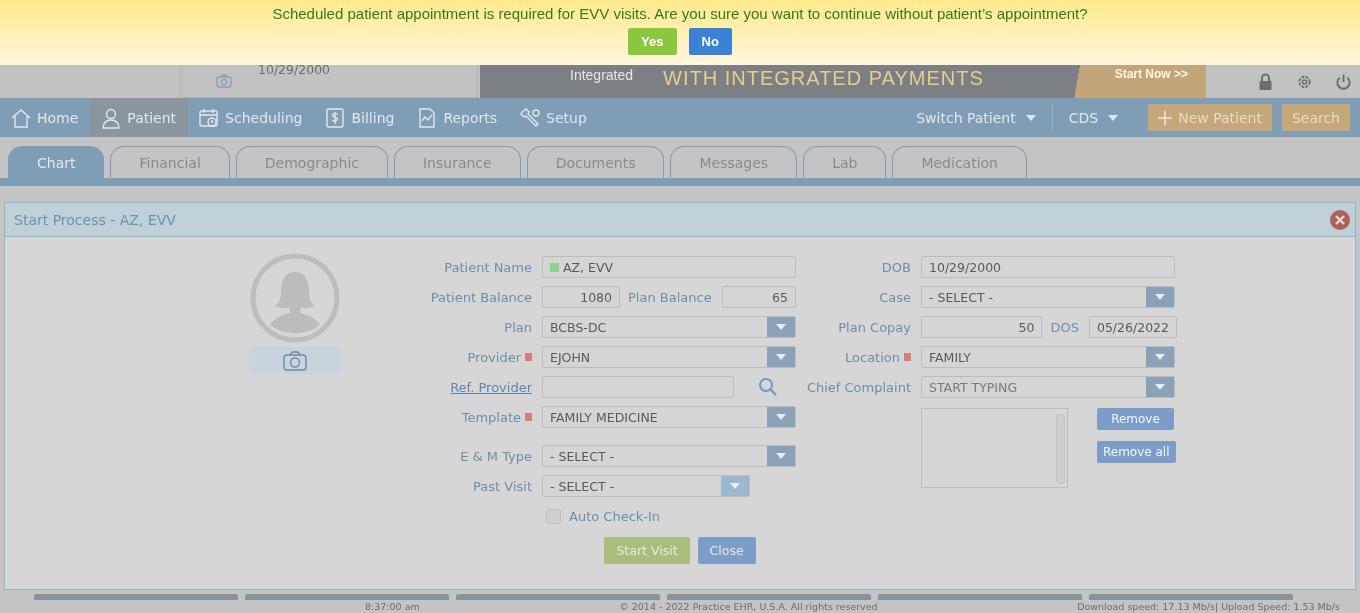 This screenshot has width=1360, height=613. I want to click on ad-headline: WITH INTEGRATED PAYMENTS, so click(823, 78).